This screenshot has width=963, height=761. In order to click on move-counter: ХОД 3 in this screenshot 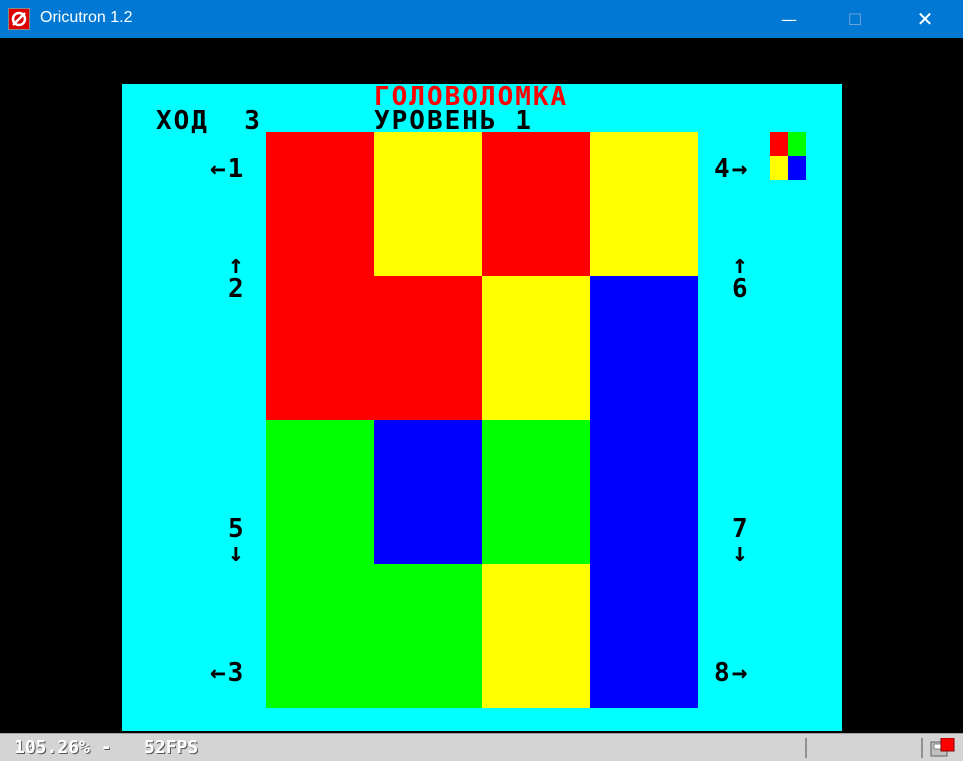, I will do `click(209, 121)`.